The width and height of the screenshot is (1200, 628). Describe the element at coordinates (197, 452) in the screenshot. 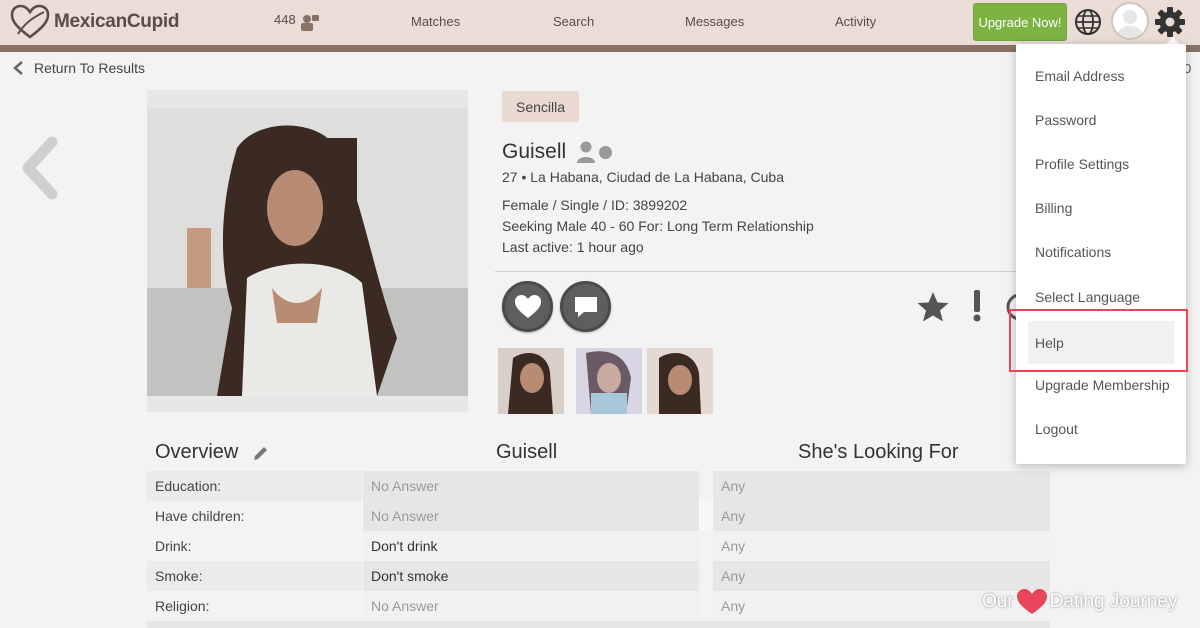

I see `overview-heading: Overview` at that location.